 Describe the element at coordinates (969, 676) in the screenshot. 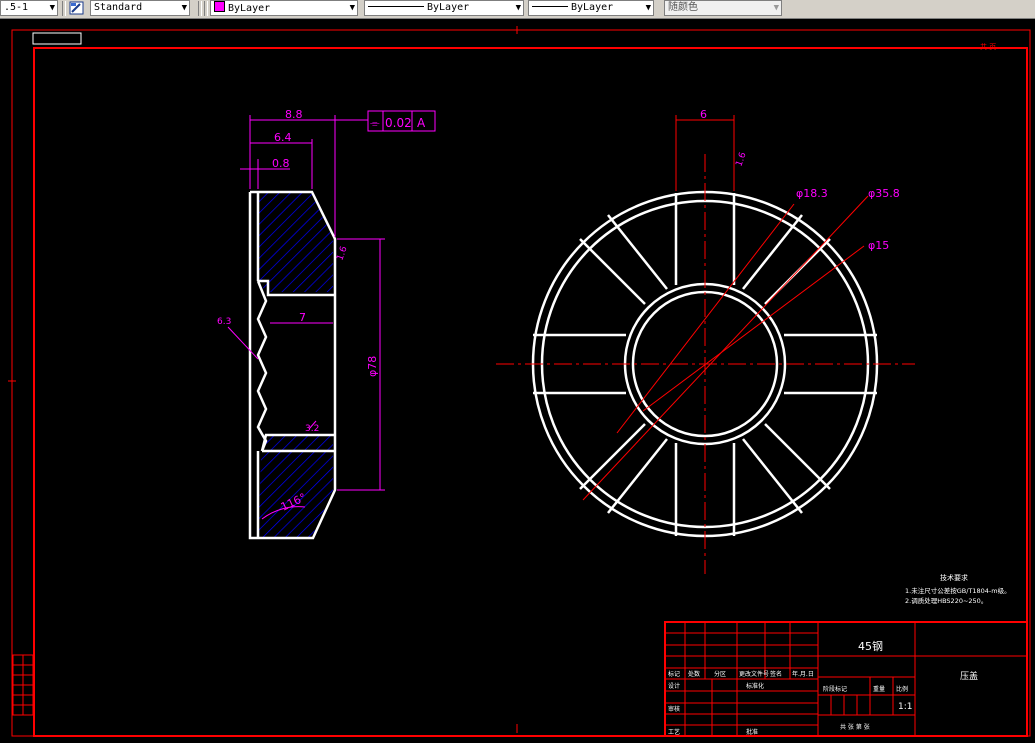

I see `part-name-label: 压盖` at that location.